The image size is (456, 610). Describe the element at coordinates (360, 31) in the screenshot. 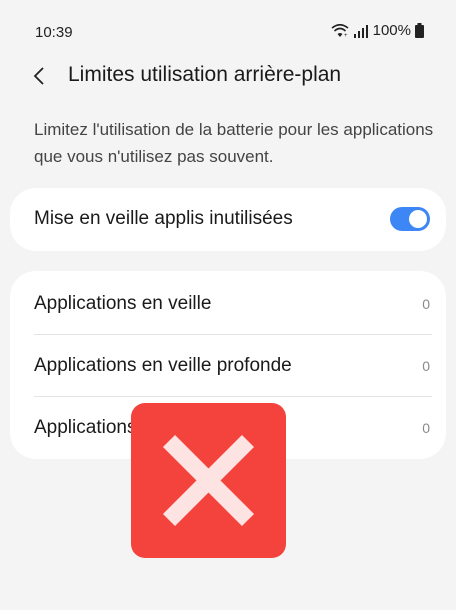

I see `signal-icon` at that location.